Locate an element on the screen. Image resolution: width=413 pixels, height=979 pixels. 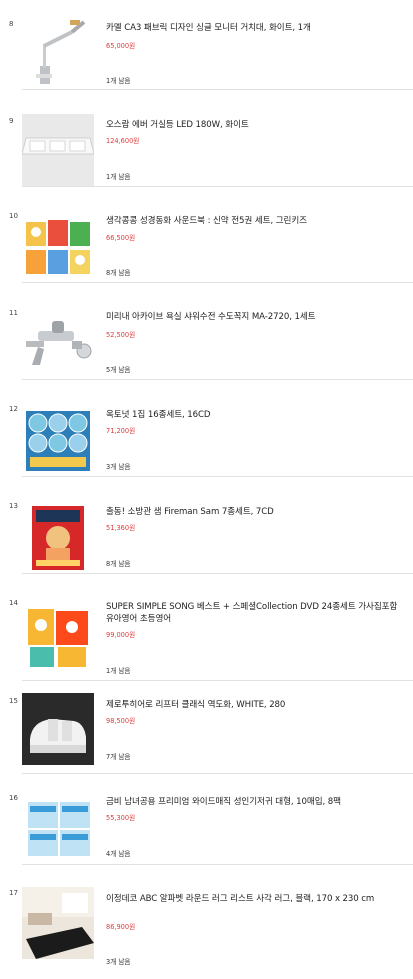
rank-number: 17 is located at coordinates (13, 893).